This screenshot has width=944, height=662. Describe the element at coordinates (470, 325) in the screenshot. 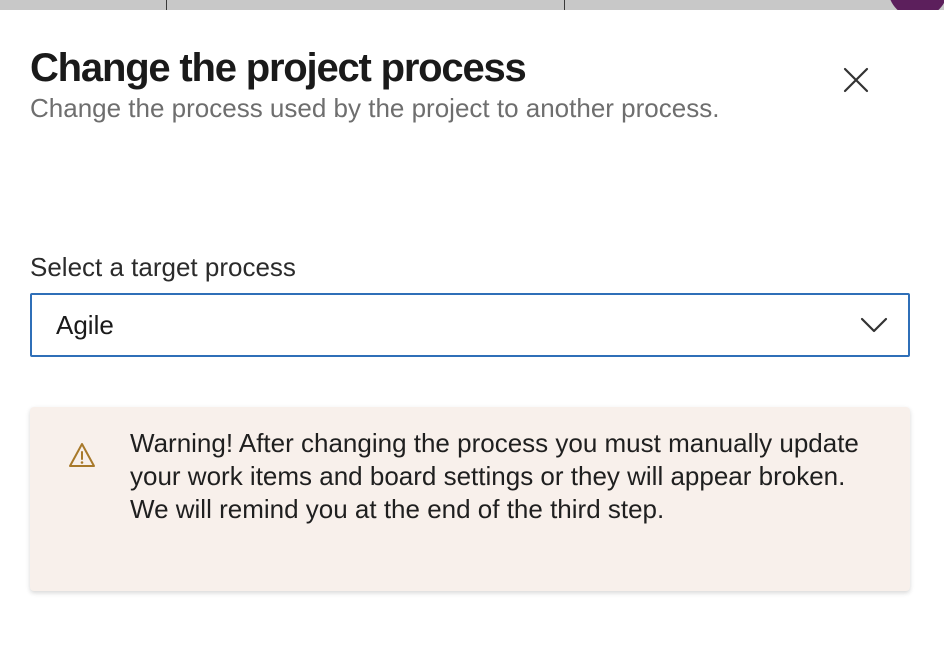

I see `target-process-dropdown: Agile` at that location.